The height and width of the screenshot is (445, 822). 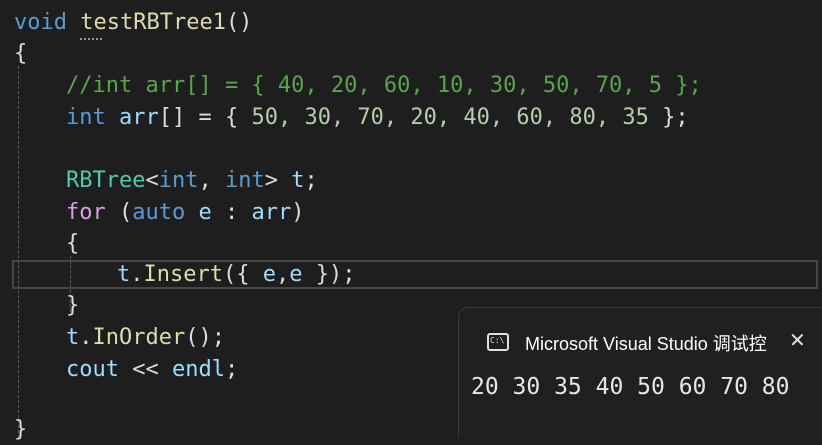 What do you see at coordinates (145, 369) in the screenshot?
I see `stream-operator: <<` at bounding box center [145, 369].